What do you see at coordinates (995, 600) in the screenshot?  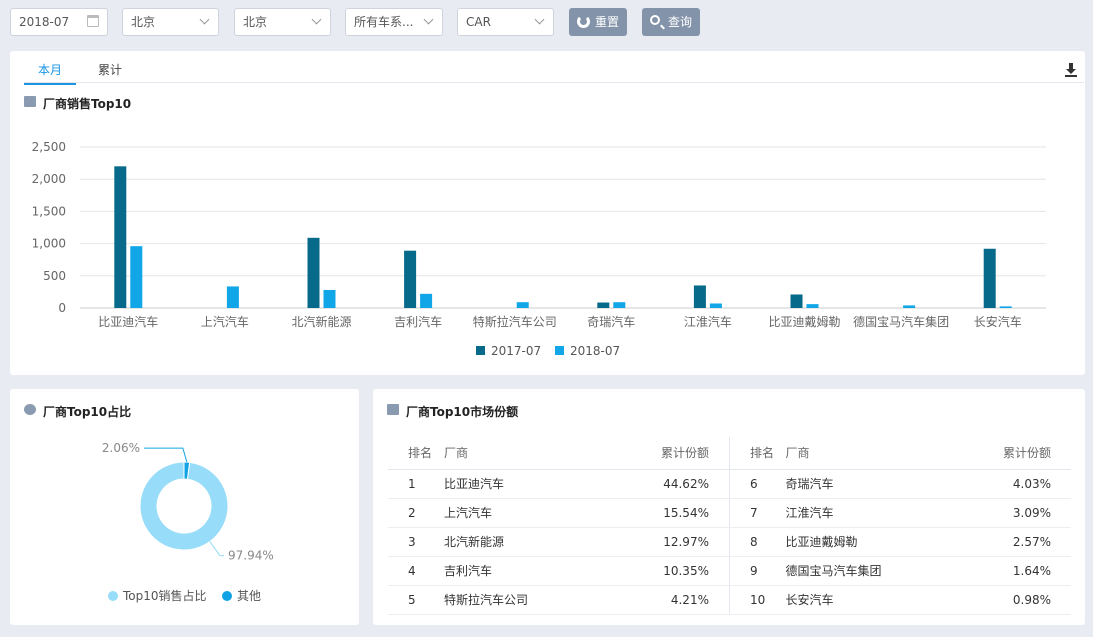 I see `share-cell: 0.98%` at bounding box center [995, 600].